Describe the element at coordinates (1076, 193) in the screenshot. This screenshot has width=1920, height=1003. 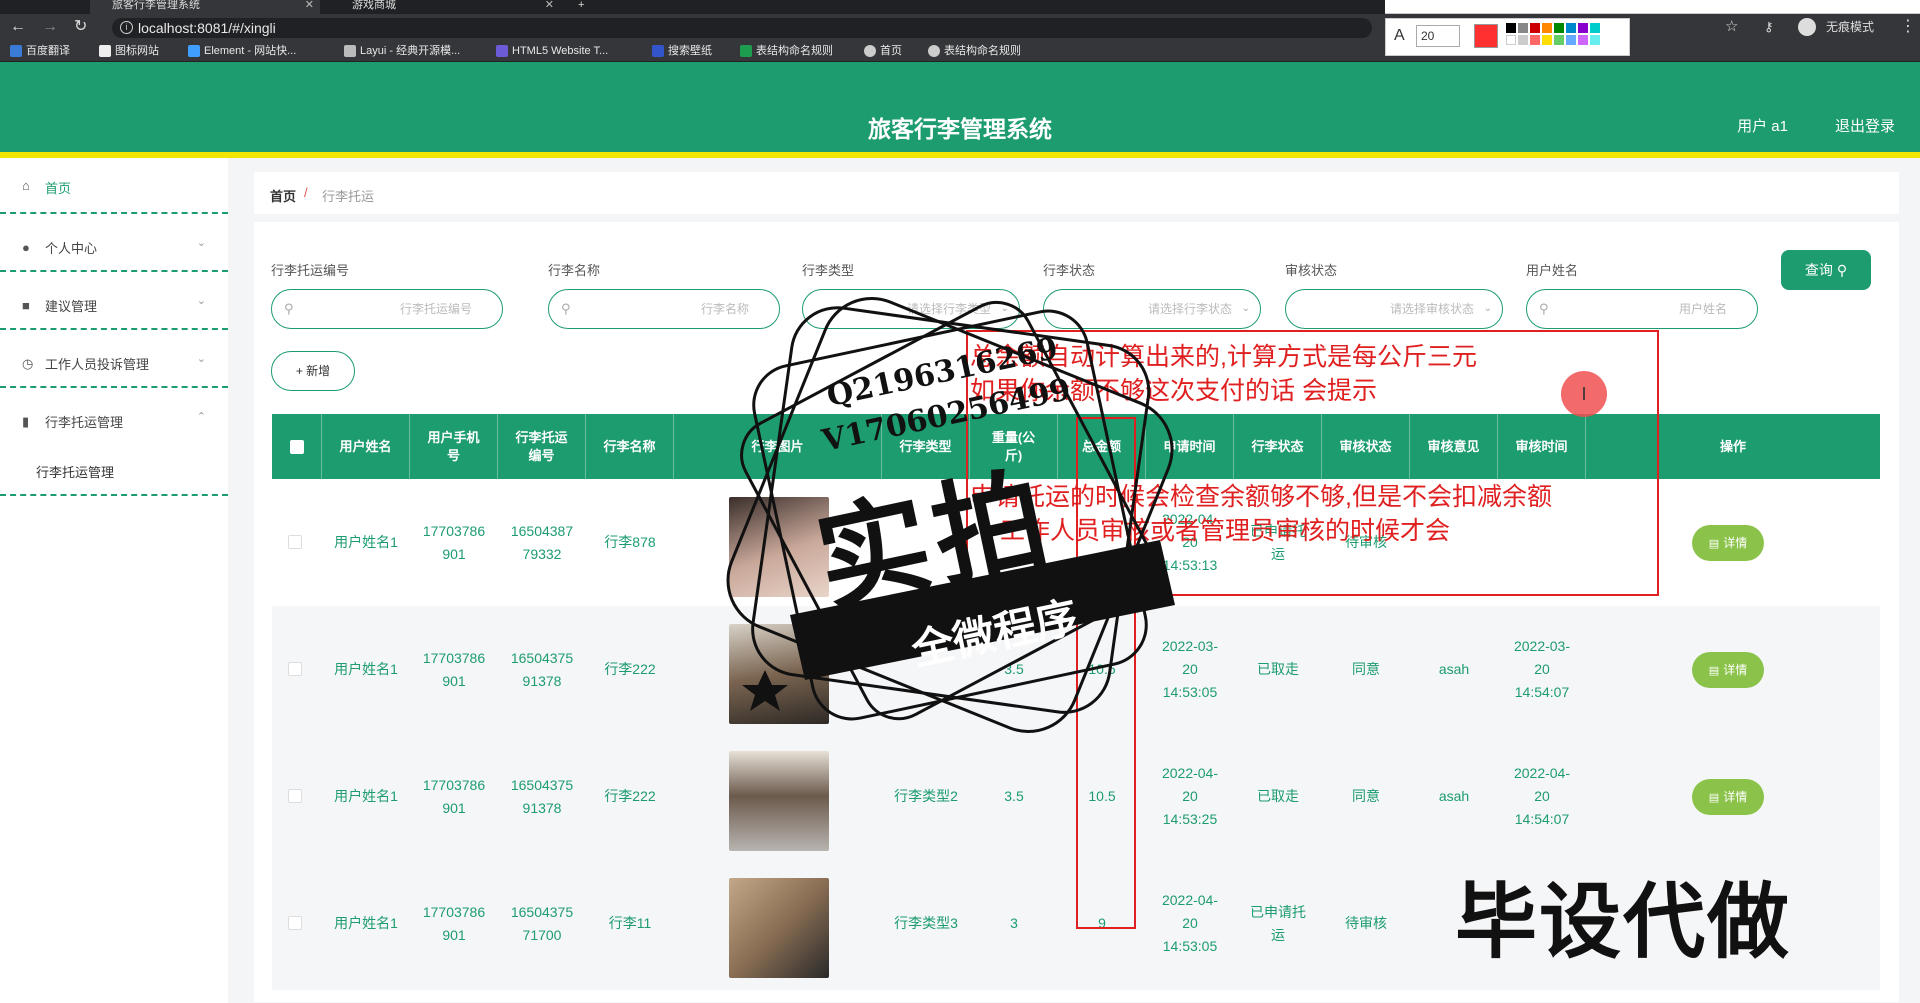
I see `breadcrumb: 首页 / 行李托运` at that location.